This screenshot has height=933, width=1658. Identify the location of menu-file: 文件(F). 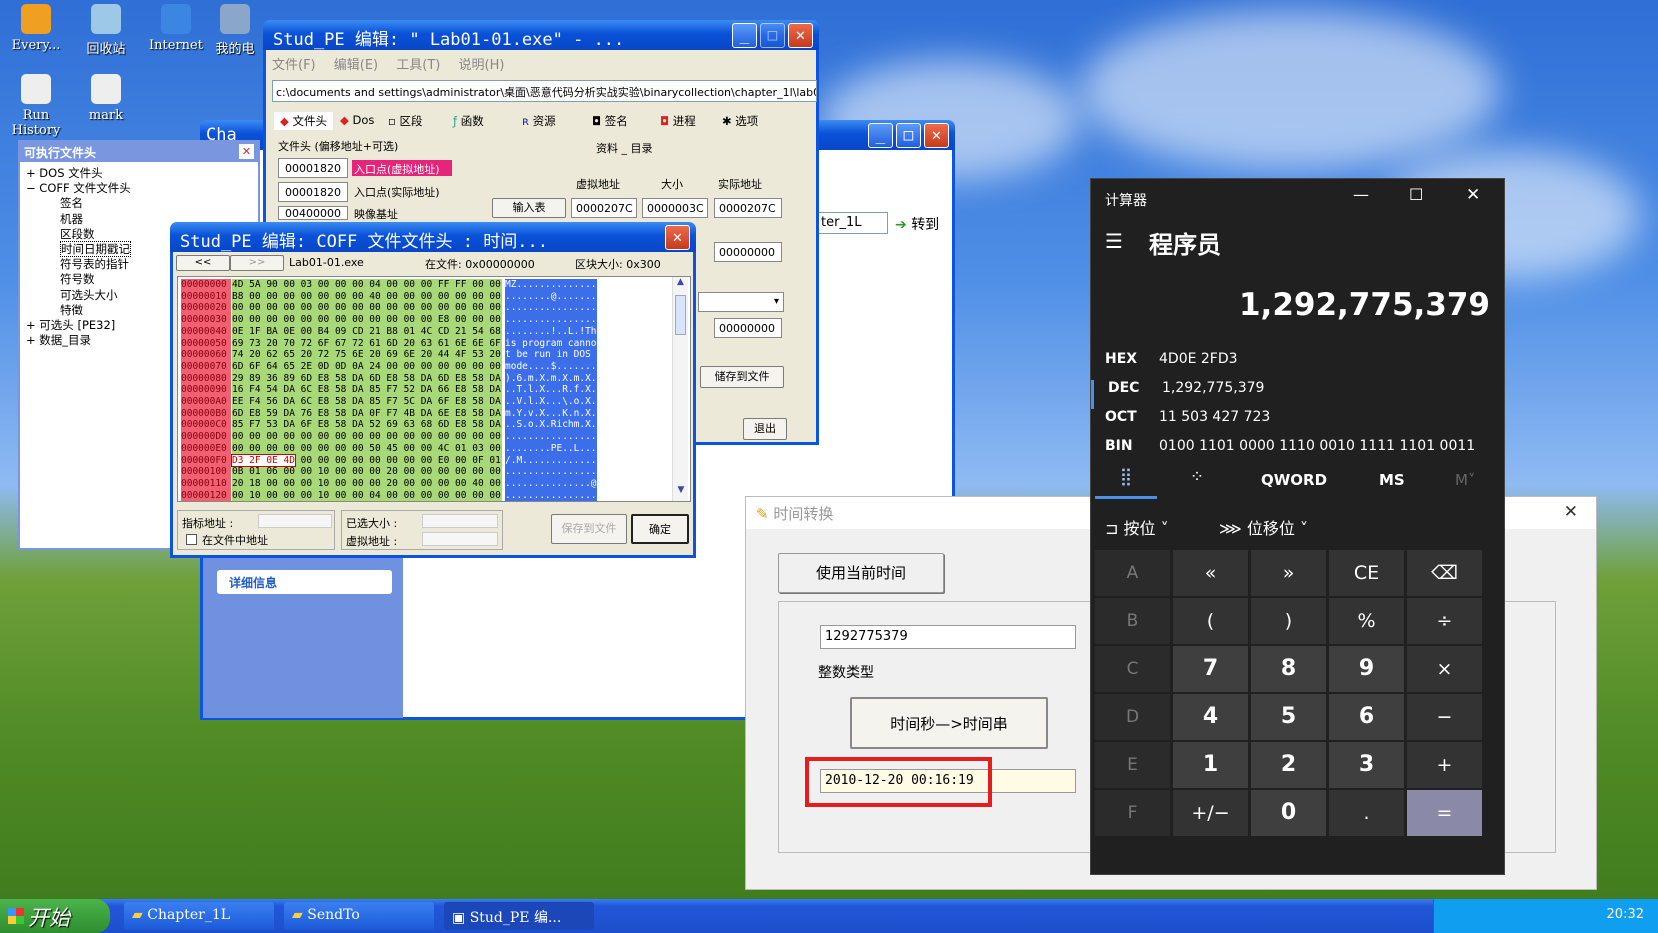
(294, 65).